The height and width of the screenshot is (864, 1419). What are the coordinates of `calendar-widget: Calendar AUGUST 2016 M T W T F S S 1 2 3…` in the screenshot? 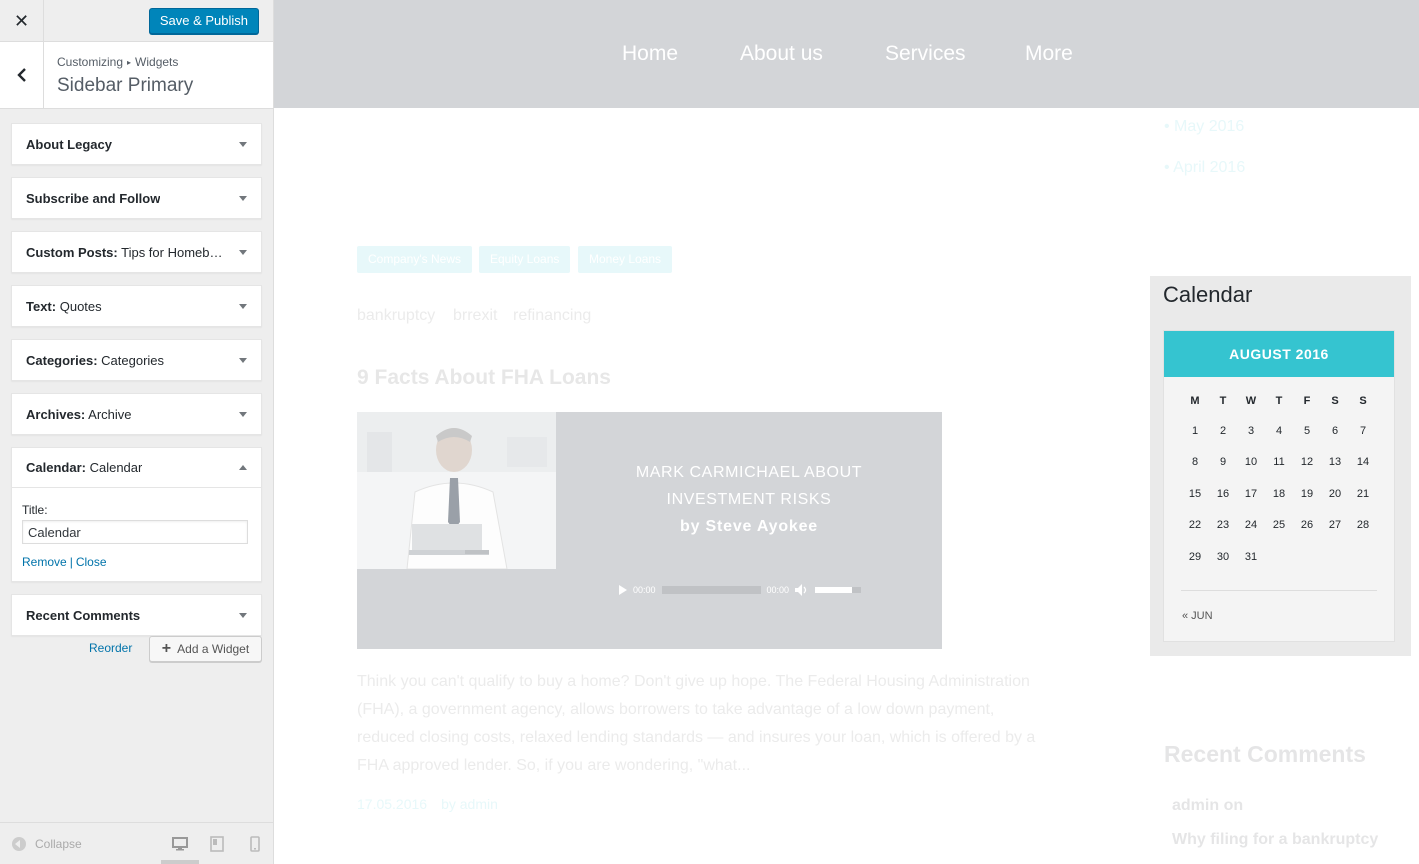 It's located at (1280, 466).